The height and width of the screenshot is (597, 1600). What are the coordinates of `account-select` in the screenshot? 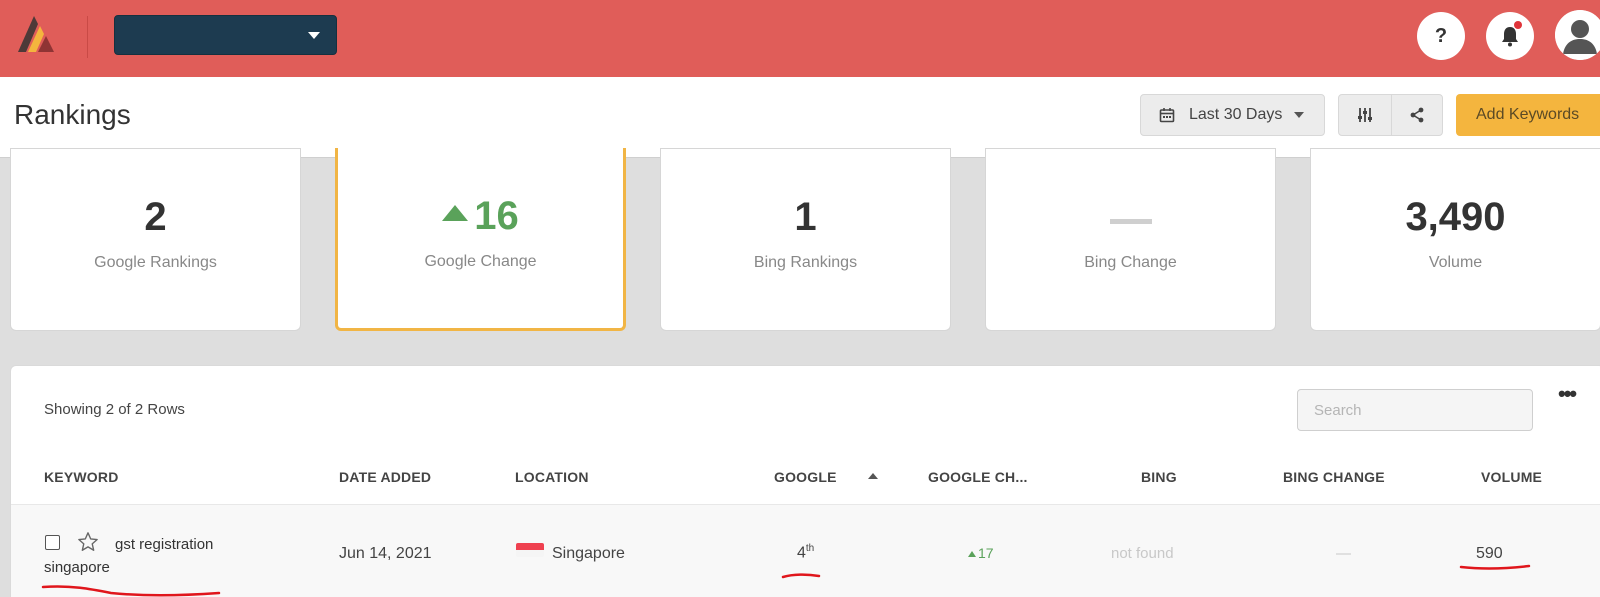 It's located at (225, 35).